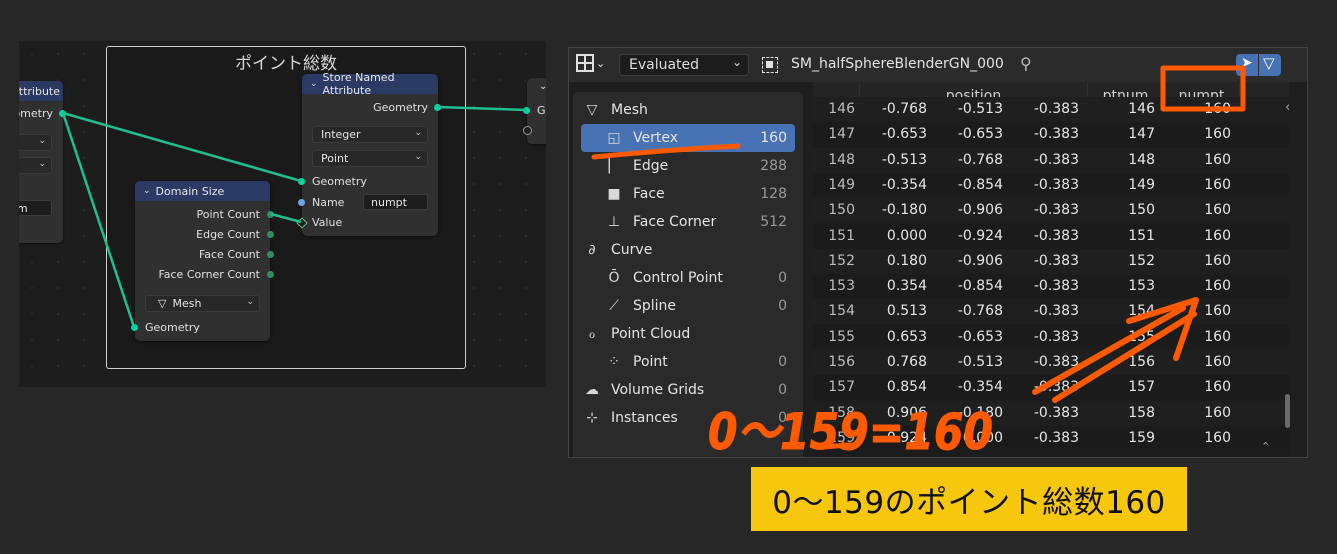 The image size is (1337, 554). I want to click on handwritten-annotation: 0〜159=160, so click(850, 432).